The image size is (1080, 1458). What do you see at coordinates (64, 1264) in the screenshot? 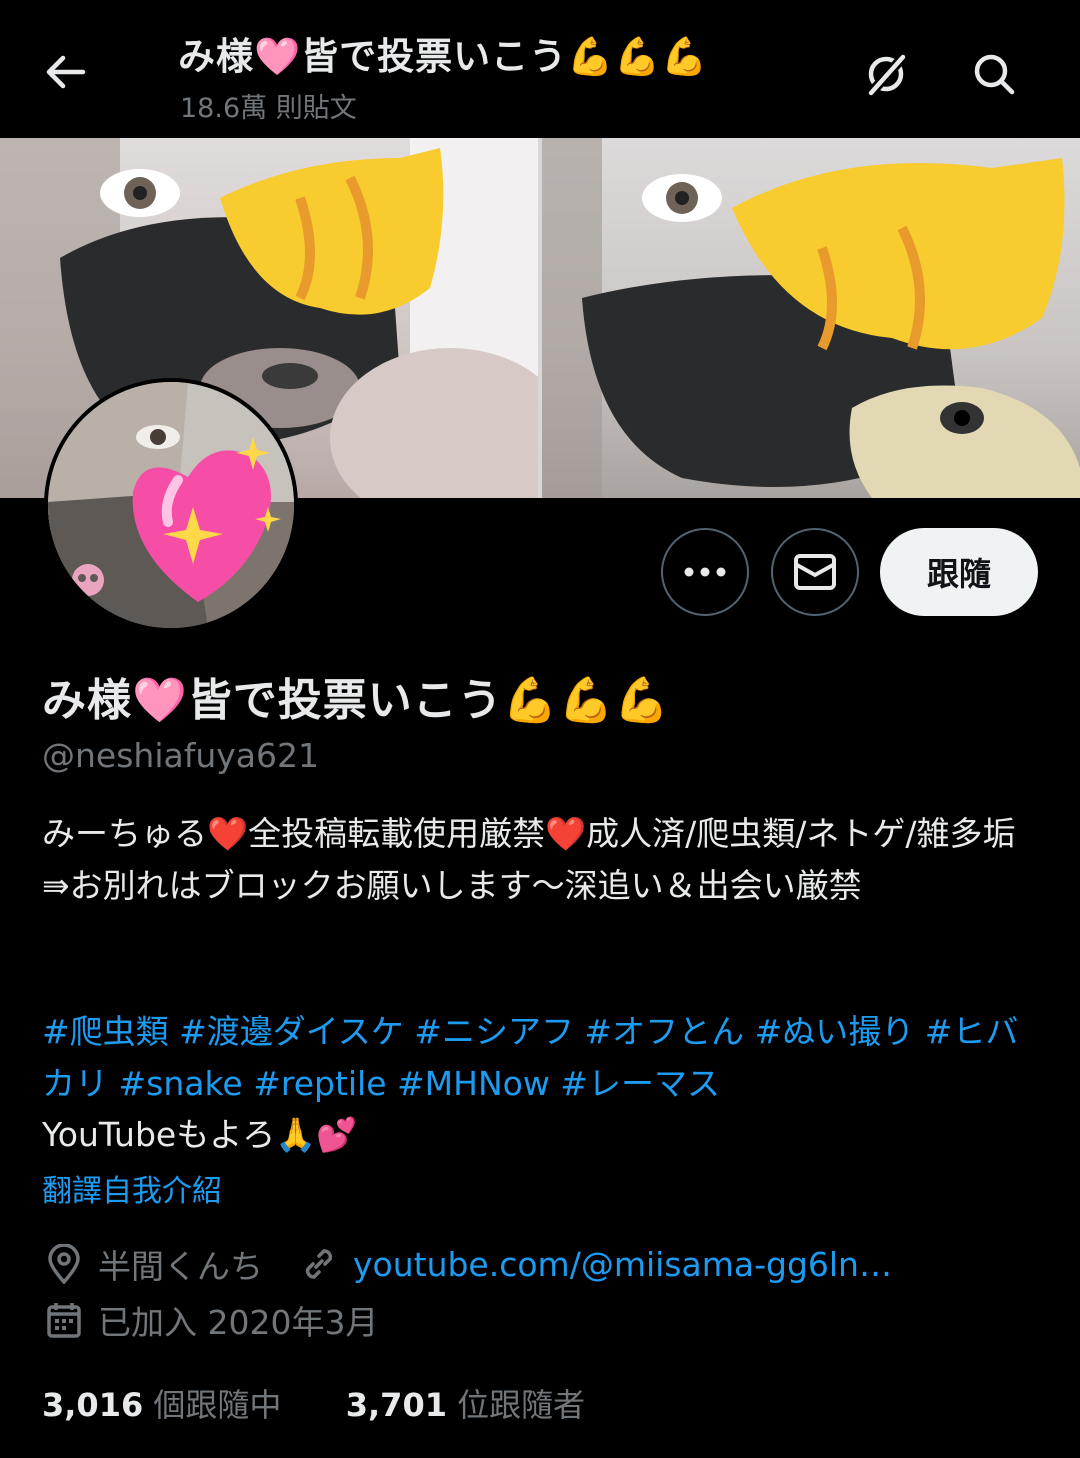
I see `location-pin-icon` at bounding box center [64, 1264].